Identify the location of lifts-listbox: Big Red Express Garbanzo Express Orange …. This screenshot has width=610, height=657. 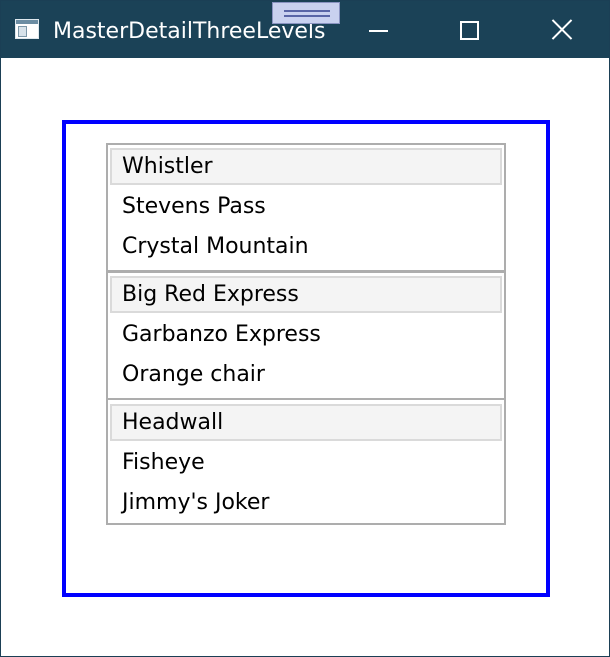
(306, 335).